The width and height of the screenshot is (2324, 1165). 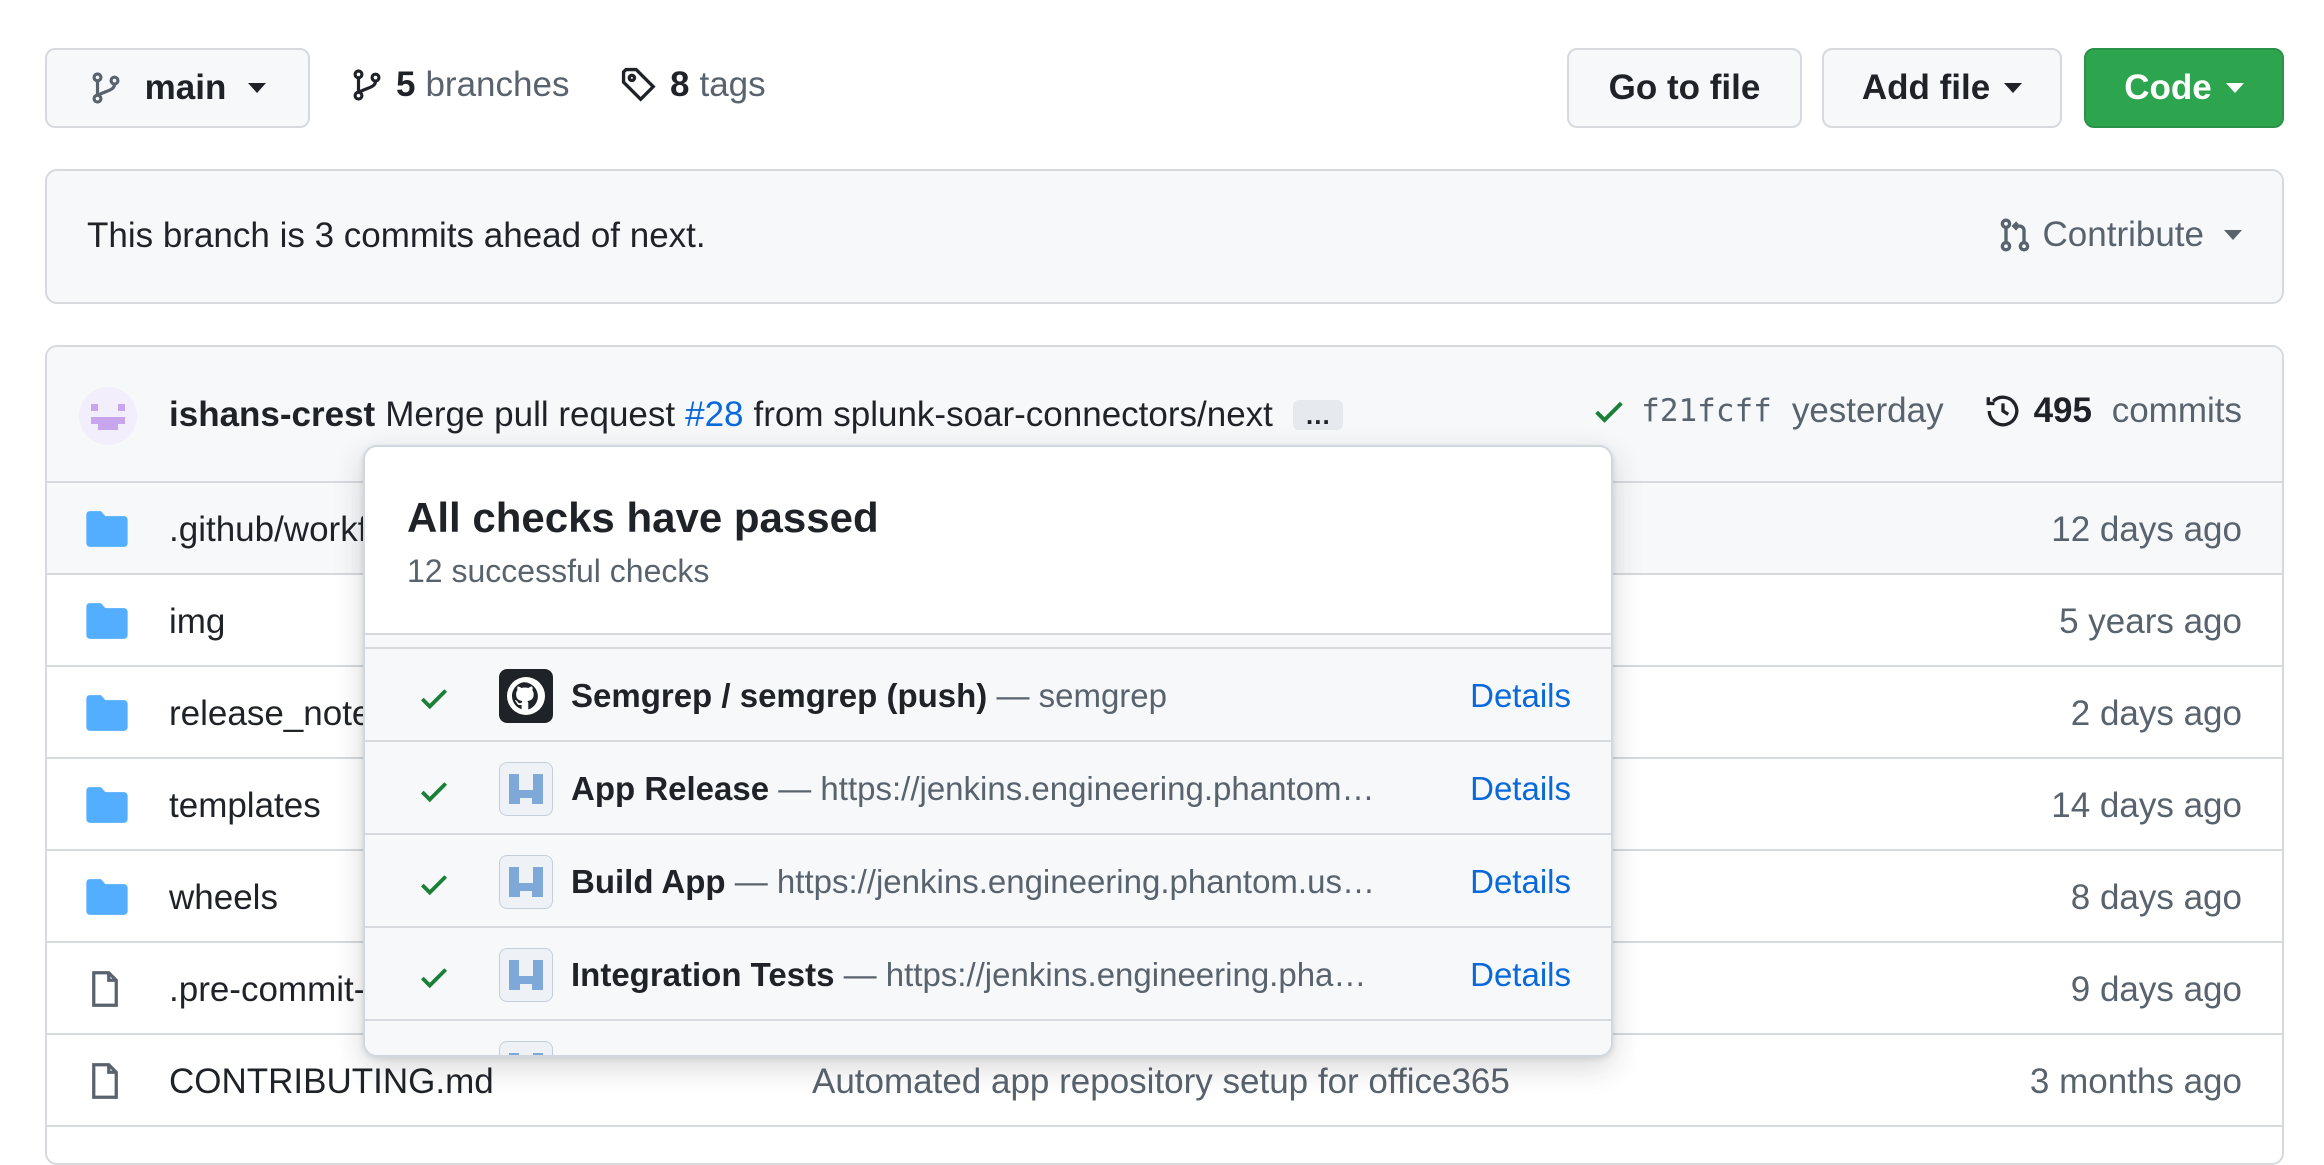 I want to click on commit-message-suffix: from splunk-soar-connectors/next, so click(x=1013, y=415).